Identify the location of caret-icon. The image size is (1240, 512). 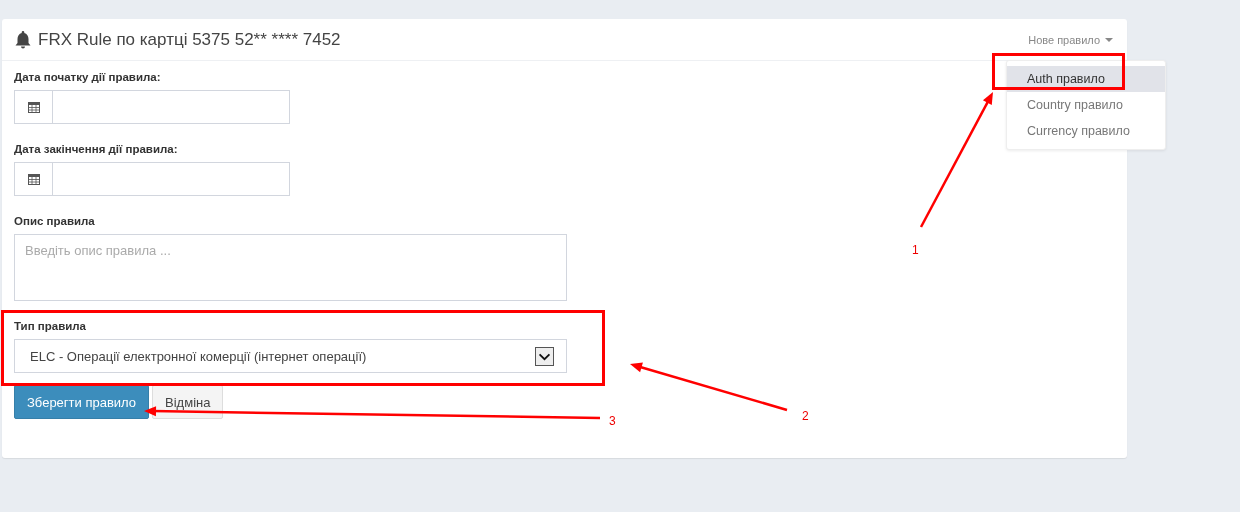
(1109, 39).